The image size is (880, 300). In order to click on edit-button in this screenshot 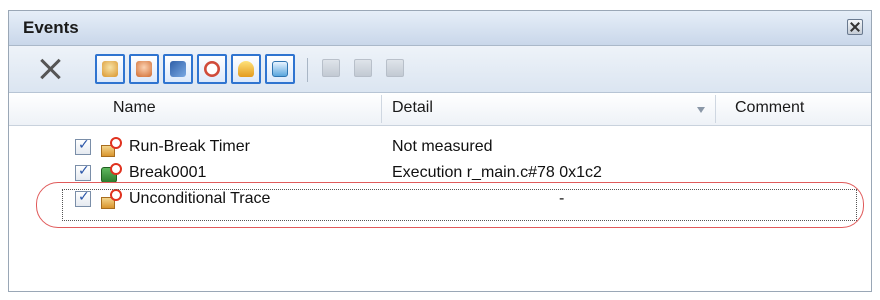, I will do `click(331, 68)`.